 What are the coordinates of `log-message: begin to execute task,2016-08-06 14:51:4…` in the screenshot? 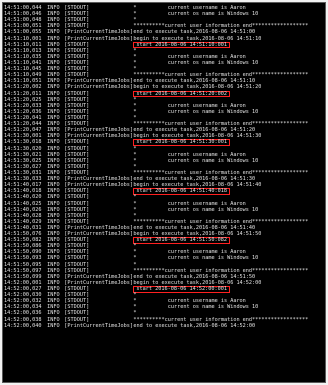 It's located at (197, 185).